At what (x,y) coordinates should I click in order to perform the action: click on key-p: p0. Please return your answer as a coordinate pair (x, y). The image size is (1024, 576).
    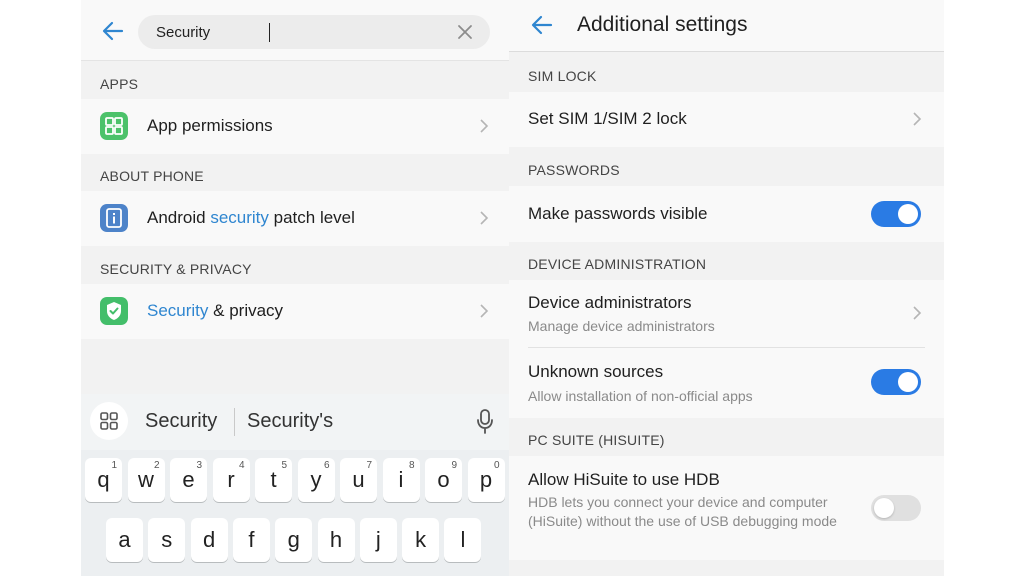
    Looking at the image, I should click on (486, 480).